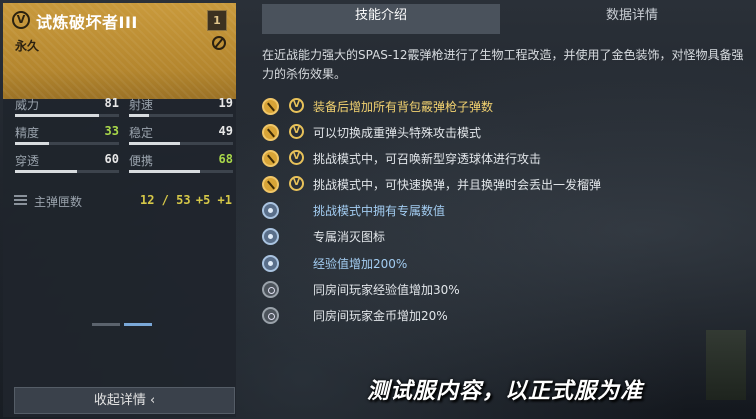 This screenshot has width=756, height=419. Describe the element at coordinates (397, 133) in the screenshot. I see `perk-text: 可以切换成重弹头特殊攻击模式` at that location.